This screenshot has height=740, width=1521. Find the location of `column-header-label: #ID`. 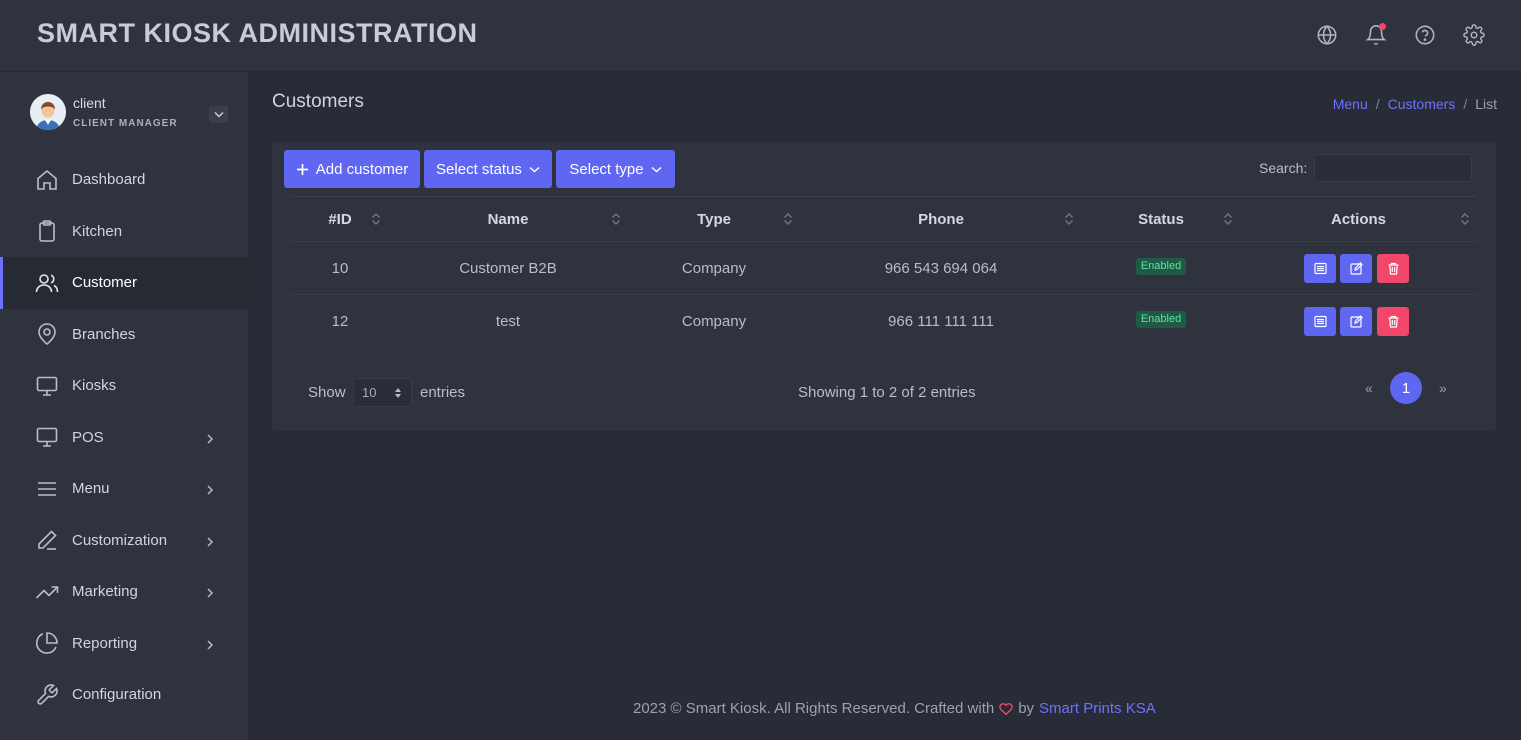

column-header-label: #ID is located at coordinates (340, 219).